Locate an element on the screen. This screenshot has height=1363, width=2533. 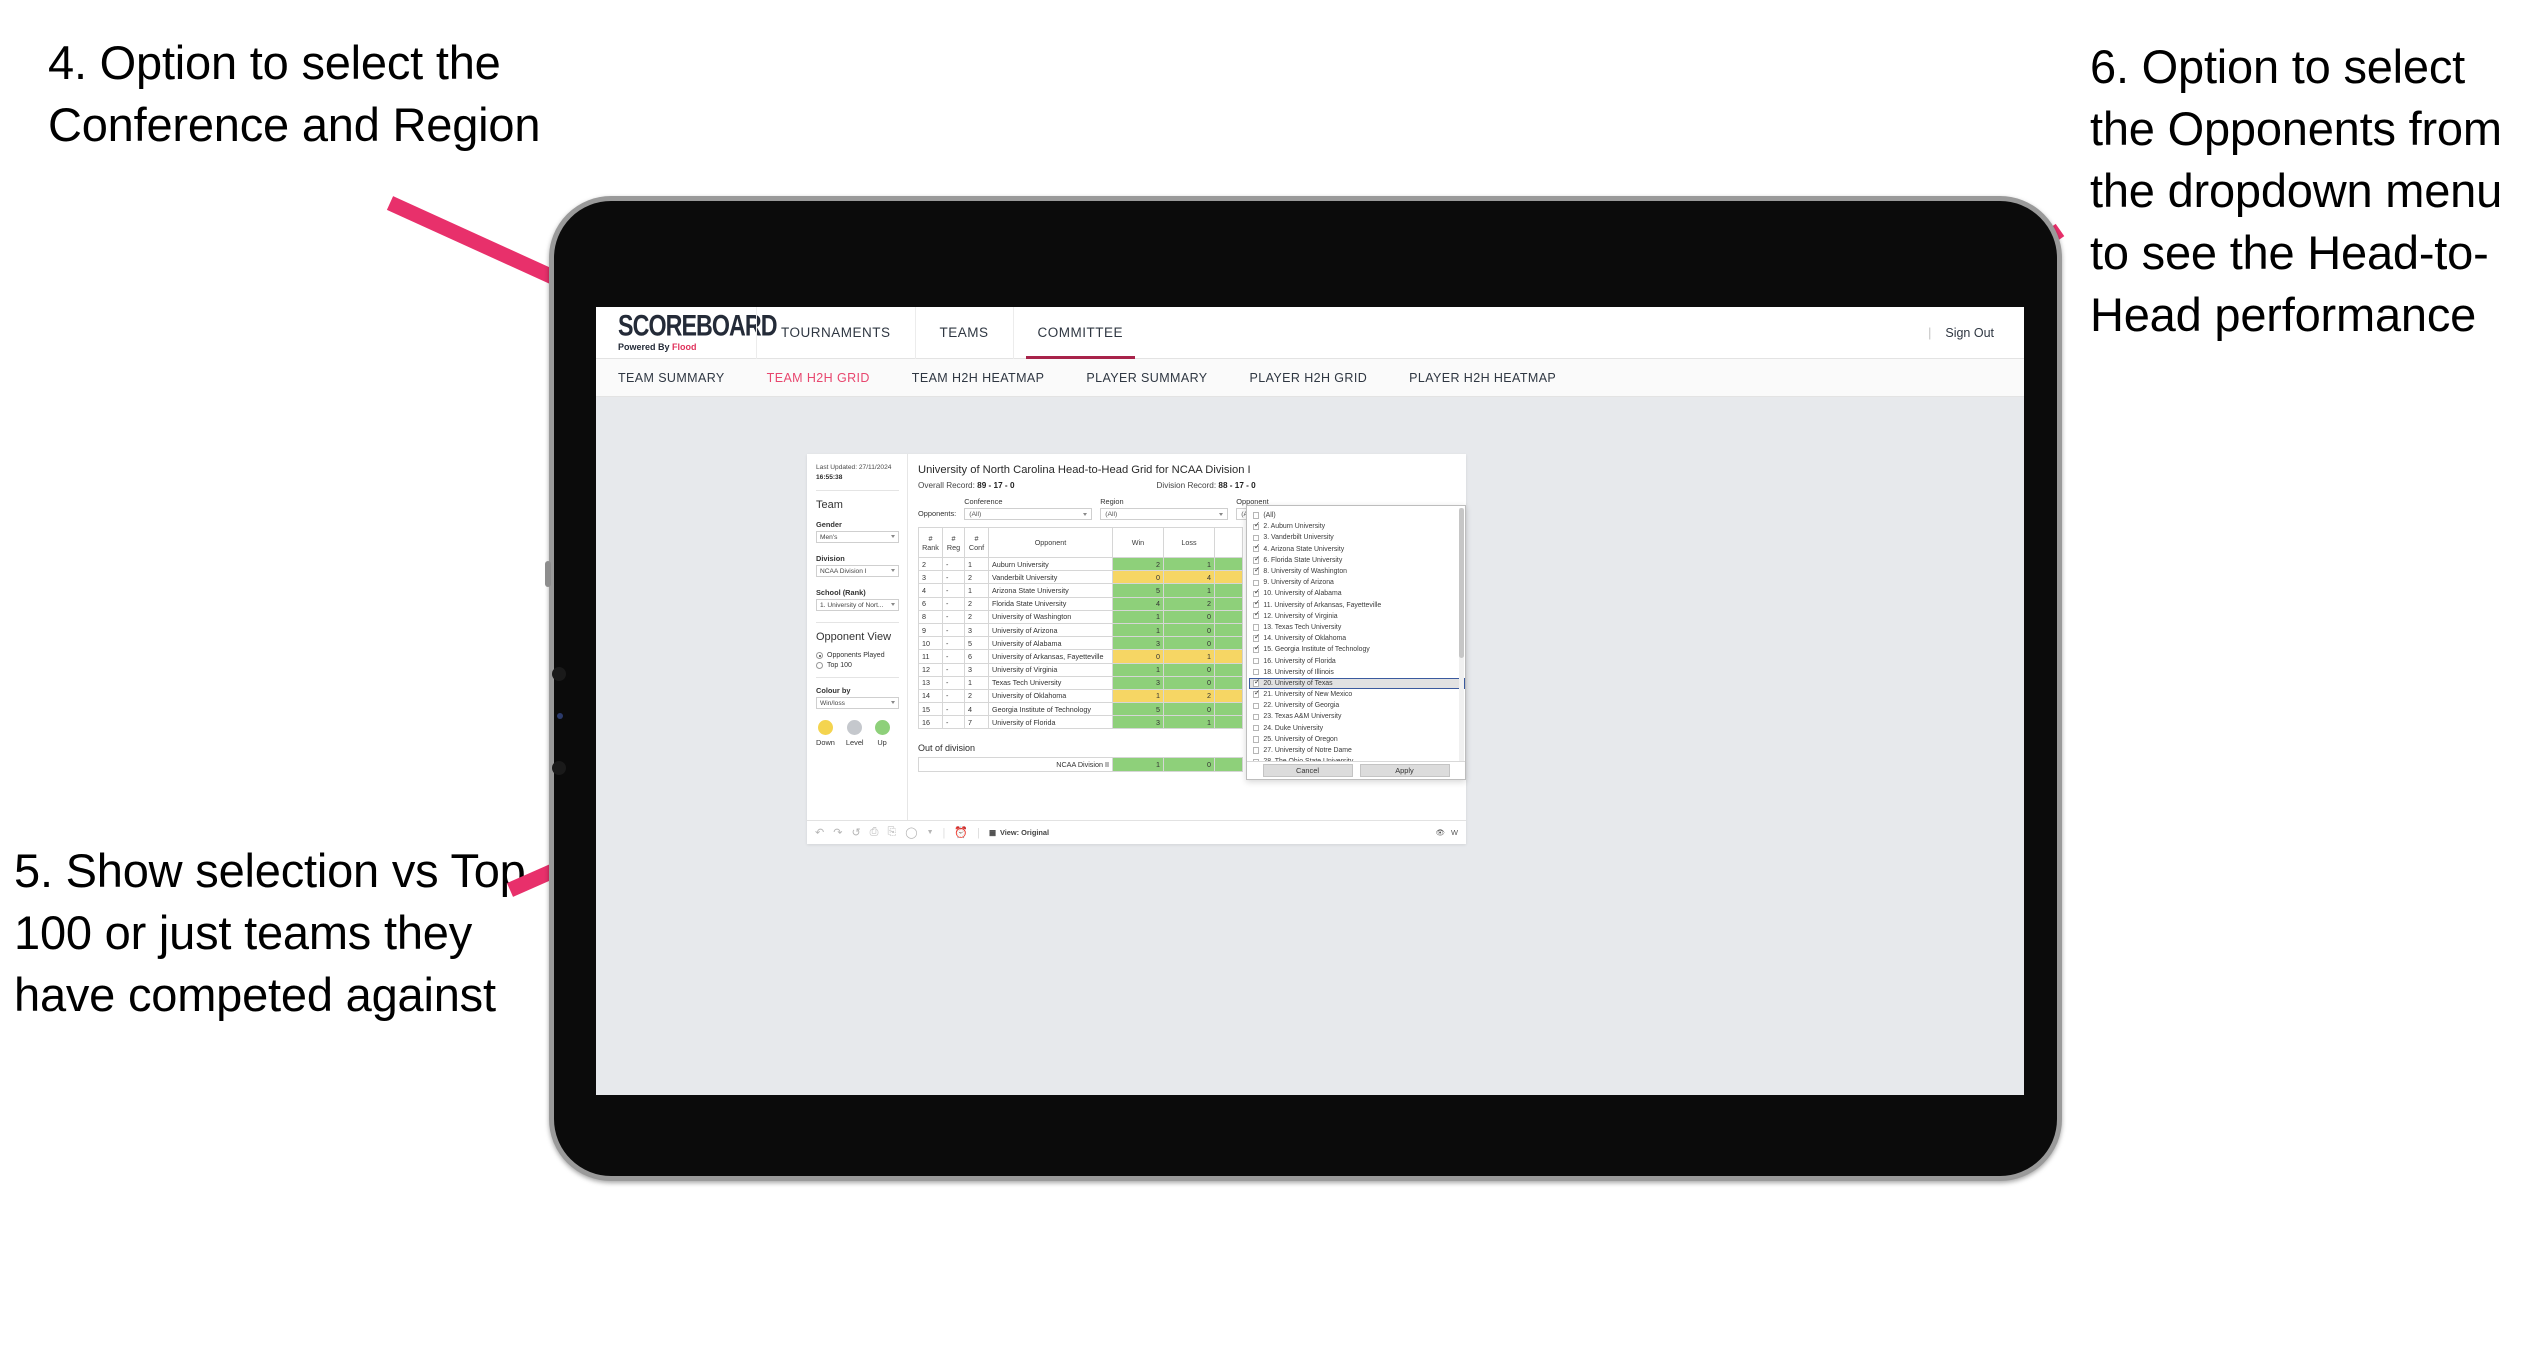
topnav-item-committee: COMMITTEE is located at coordinates (1080, 333).